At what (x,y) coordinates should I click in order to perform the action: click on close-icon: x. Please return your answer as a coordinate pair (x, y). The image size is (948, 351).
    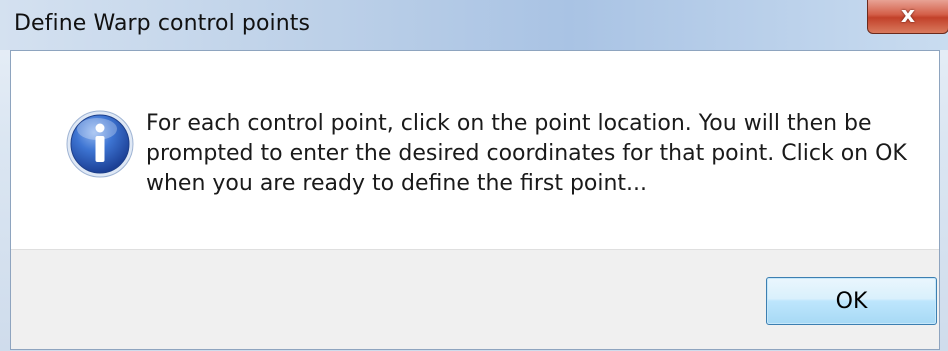
    Looking at the image, I should click on (908, 15).